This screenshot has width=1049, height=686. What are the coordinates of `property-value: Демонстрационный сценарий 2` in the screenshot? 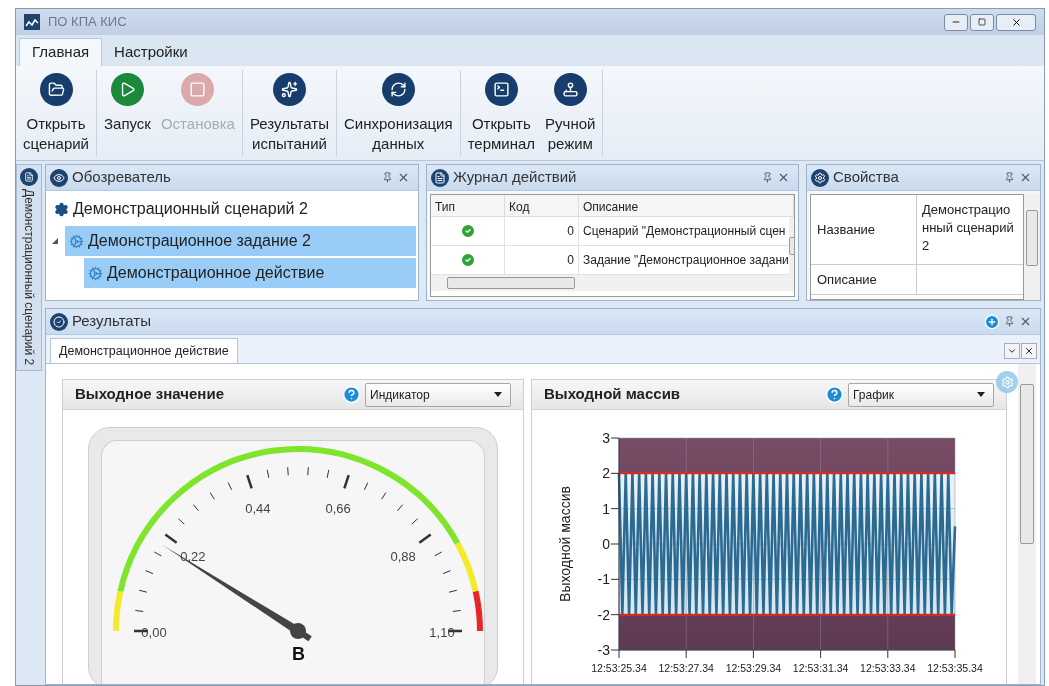 It's located at (968, 228).